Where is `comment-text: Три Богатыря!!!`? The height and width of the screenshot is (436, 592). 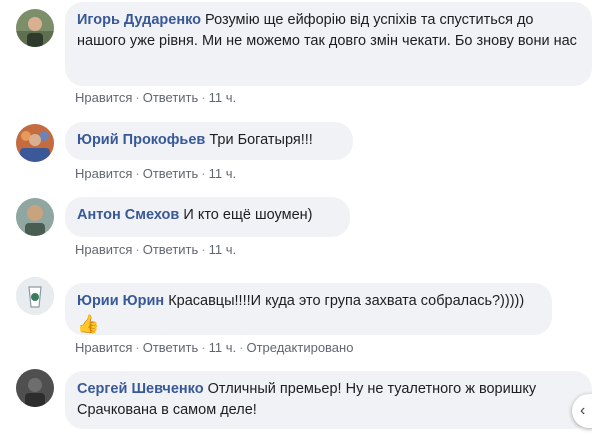
comment-text: Три Богатыря!!! is located at coordinates (261, 140).